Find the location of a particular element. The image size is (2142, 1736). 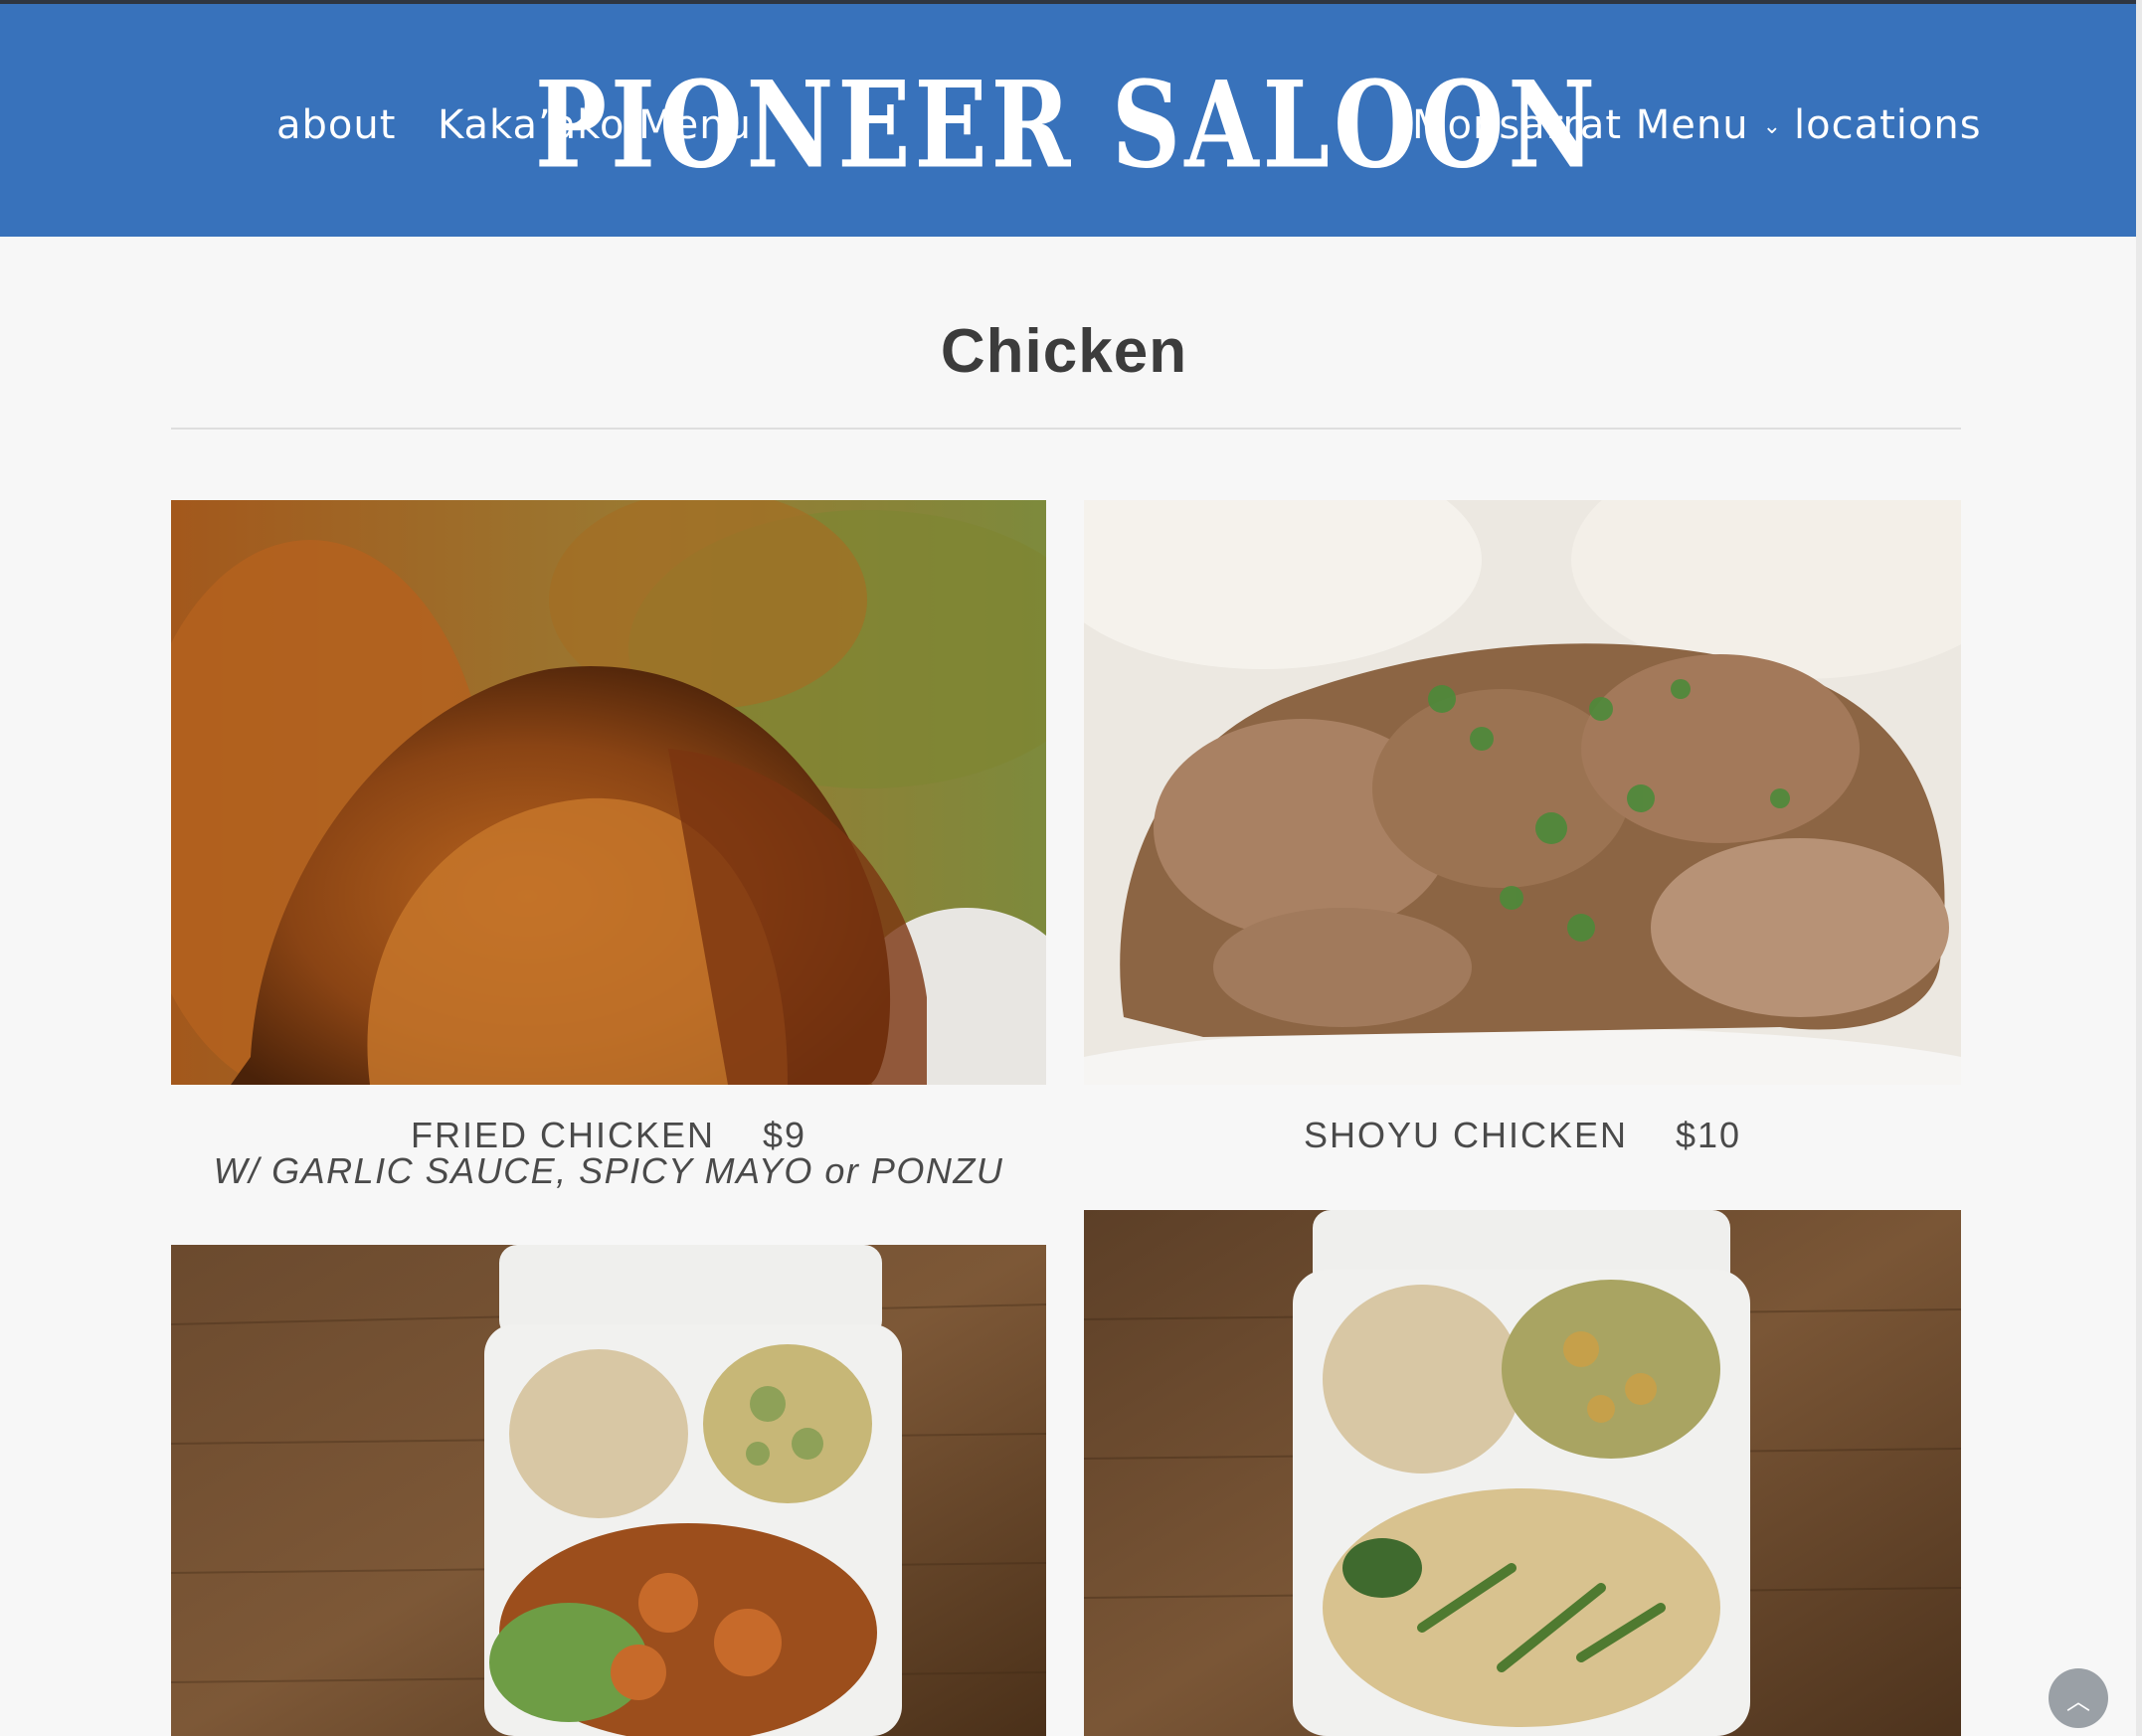

nav-monsarrat-menu: Monsarrat Menu ⌄ is located at coordinates (1597, 126).